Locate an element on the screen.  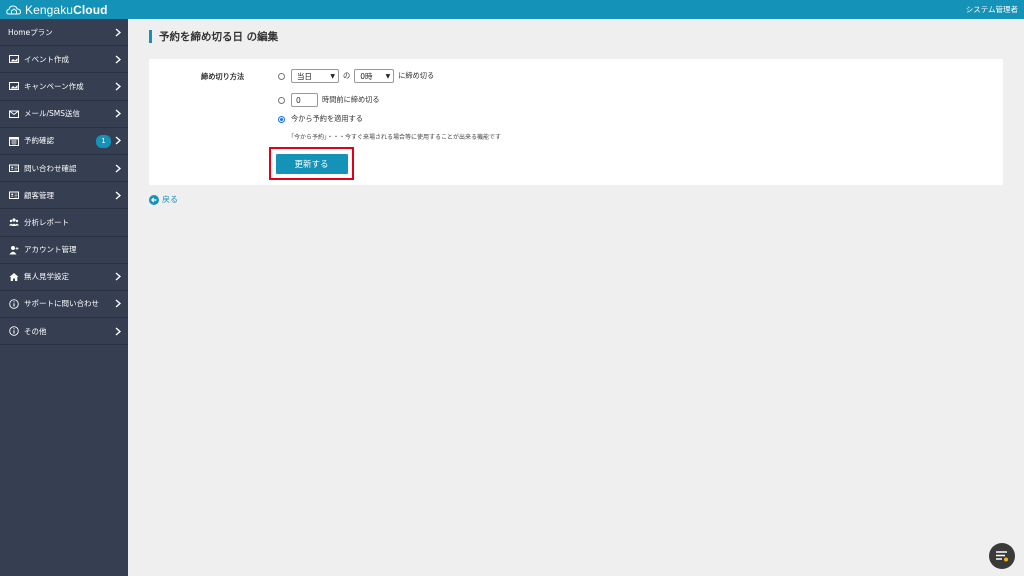
sidebar-item-account: アカウント管理 is located at coordinates (64, 250).